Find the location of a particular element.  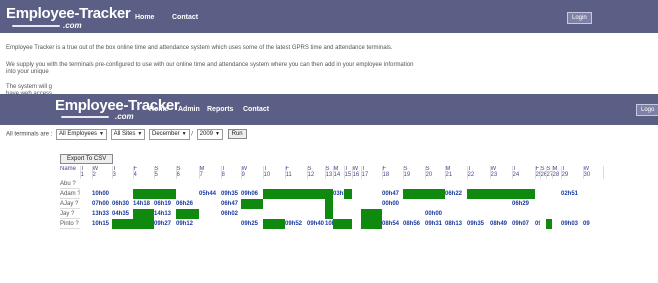

day-number: 11 is located at coordinates (288, 175).